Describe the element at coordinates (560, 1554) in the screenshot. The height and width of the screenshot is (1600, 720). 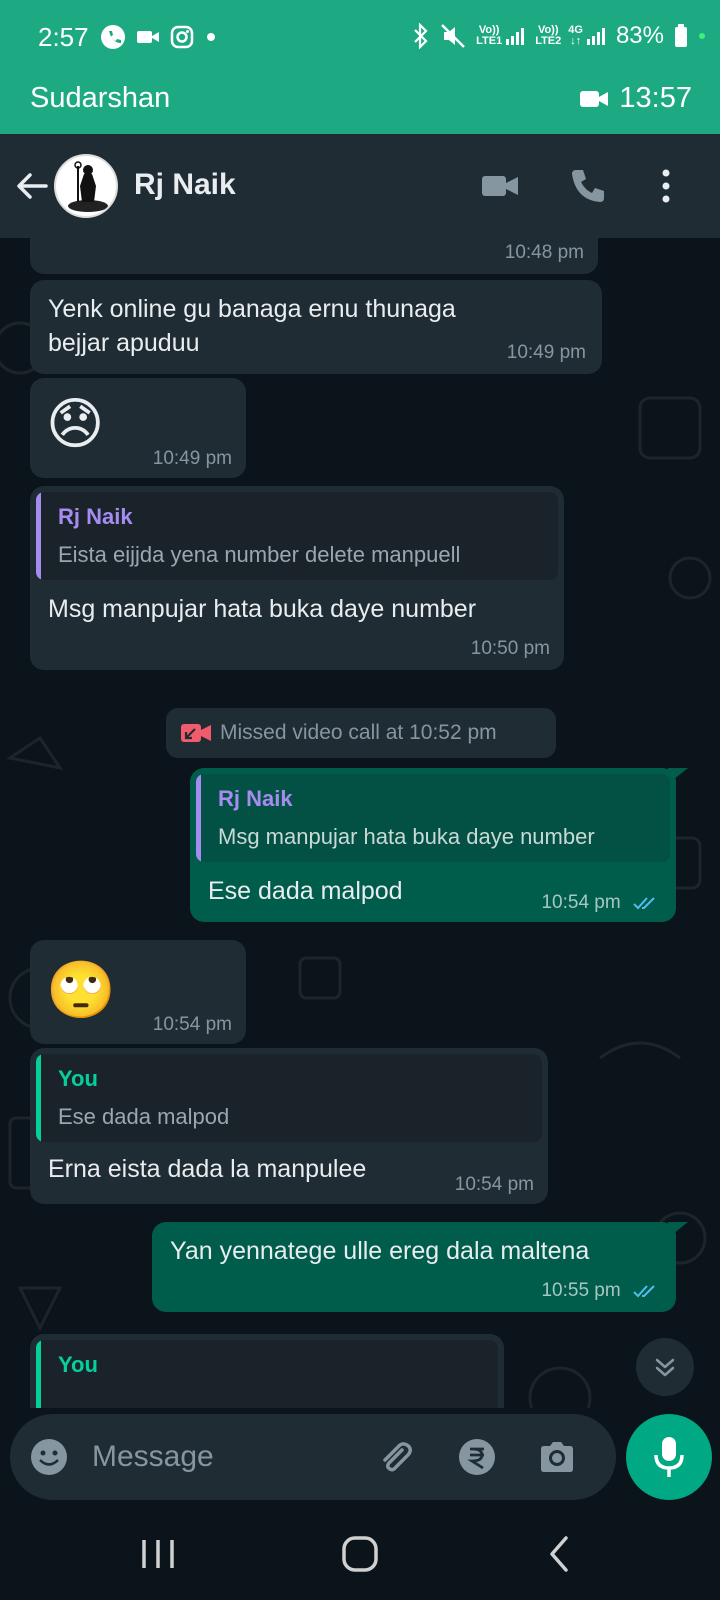
I see `back-nav-icon` at that location.